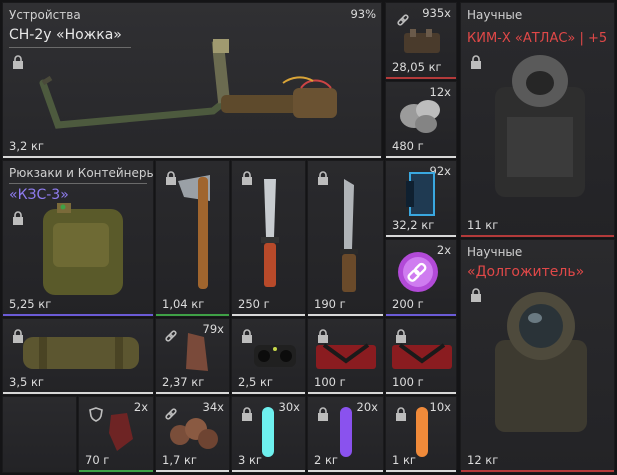  I want to click on condition-percent: 93%, so click(363, 14).